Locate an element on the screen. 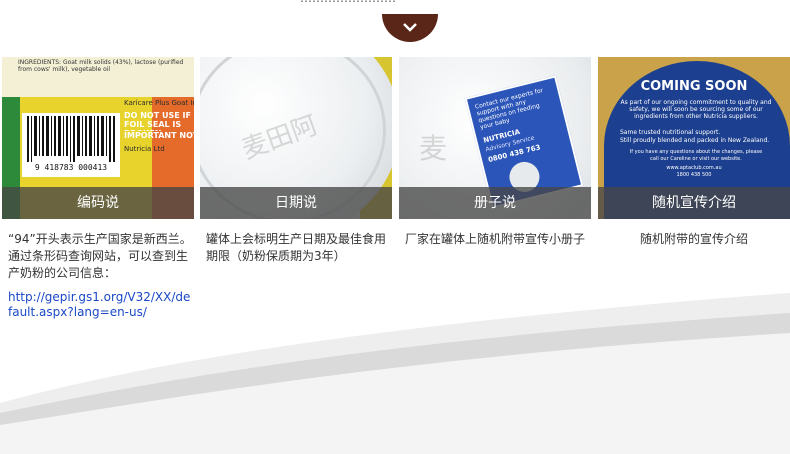  barcode-icon is located at coordinates (71, 139).